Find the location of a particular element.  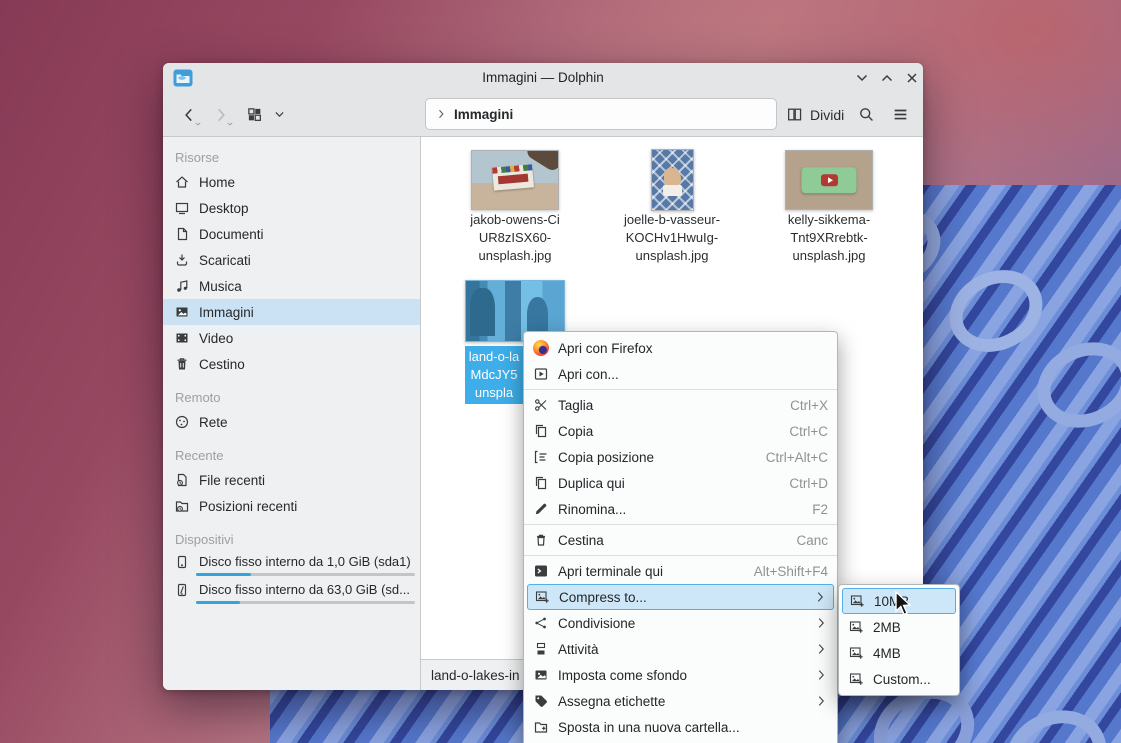

duplicate-icon is located at coordinates (541, 483).